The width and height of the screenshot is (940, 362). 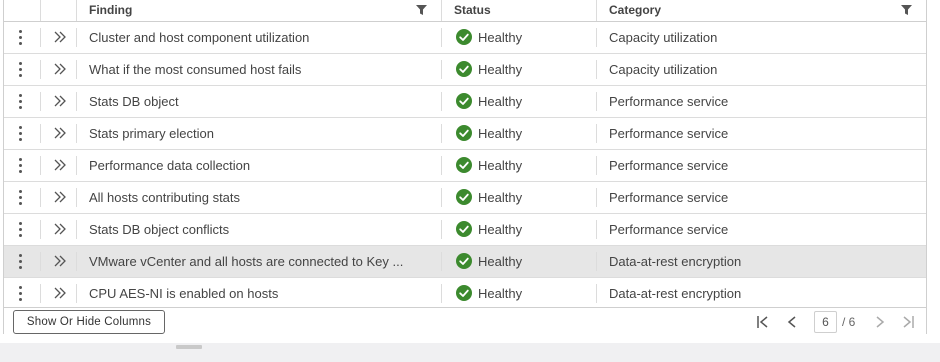 I want to click on column-header-category: Category, so click(x=749, y=10).